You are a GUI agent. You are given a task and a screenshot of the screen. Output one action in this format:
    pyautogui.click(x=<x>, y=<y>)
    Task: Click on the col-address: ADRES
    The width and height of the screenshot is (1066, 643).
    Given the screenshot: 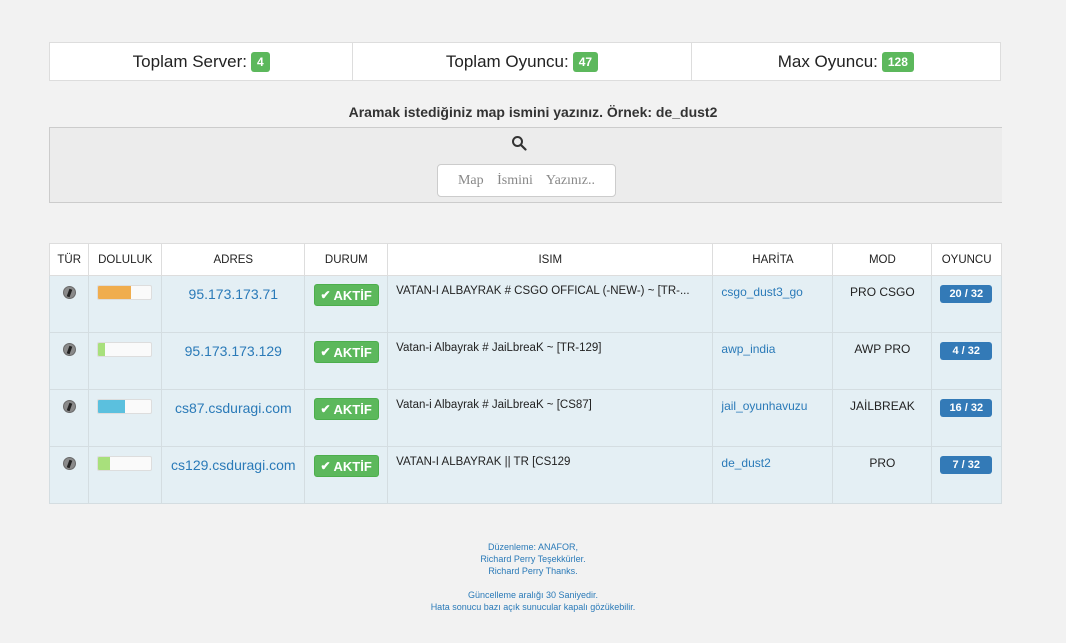 What is the action you would take?
    pyautogui.click(x=233, y=259)
    